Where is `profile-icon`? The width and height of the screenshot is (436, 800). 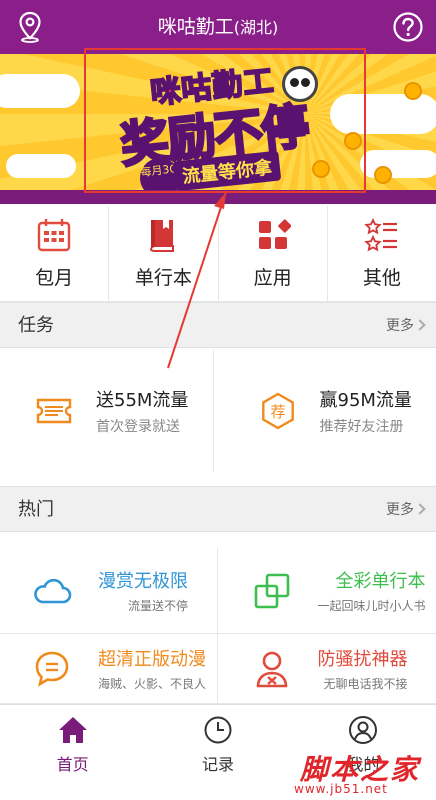
profile-icon is located at coordinates (363, 730).